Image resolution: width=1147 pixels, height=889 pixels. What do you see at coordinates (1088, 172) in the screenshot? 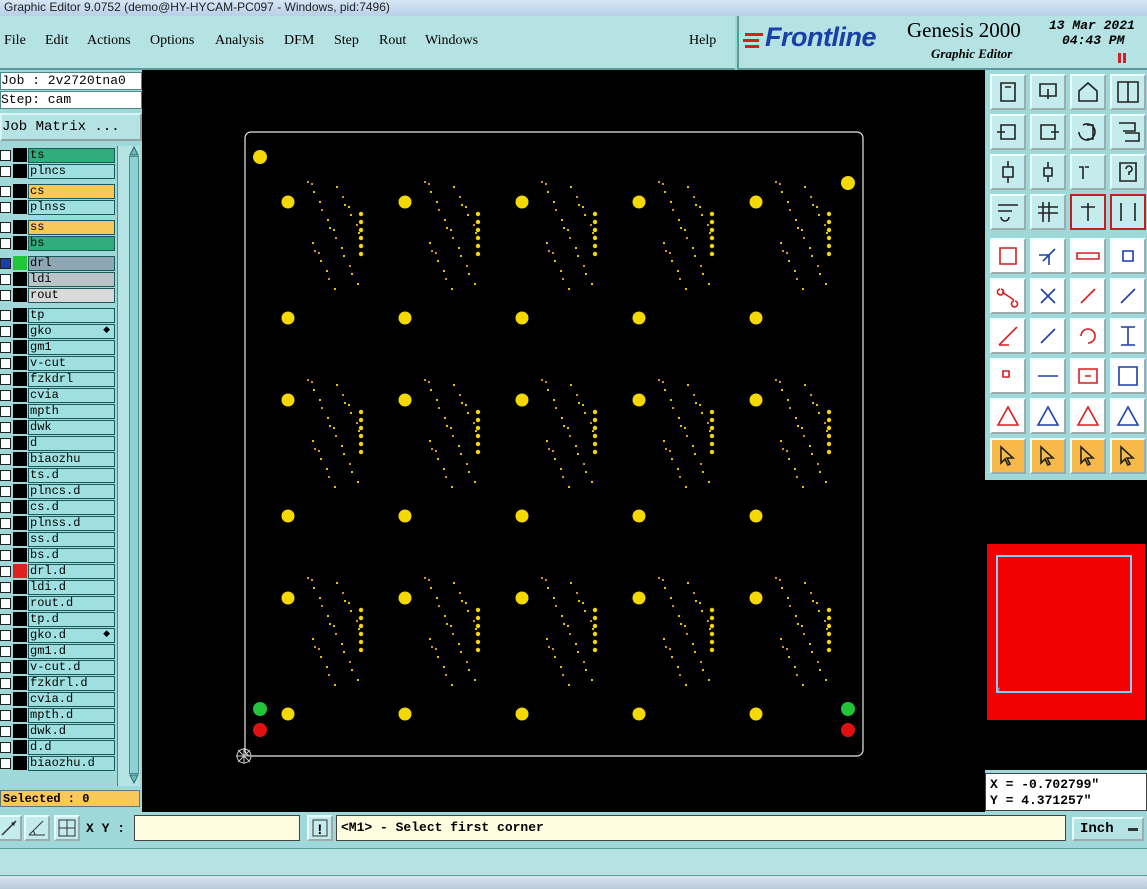
I see `zoom-1-2-icon` at bounding box center [1088, 172].